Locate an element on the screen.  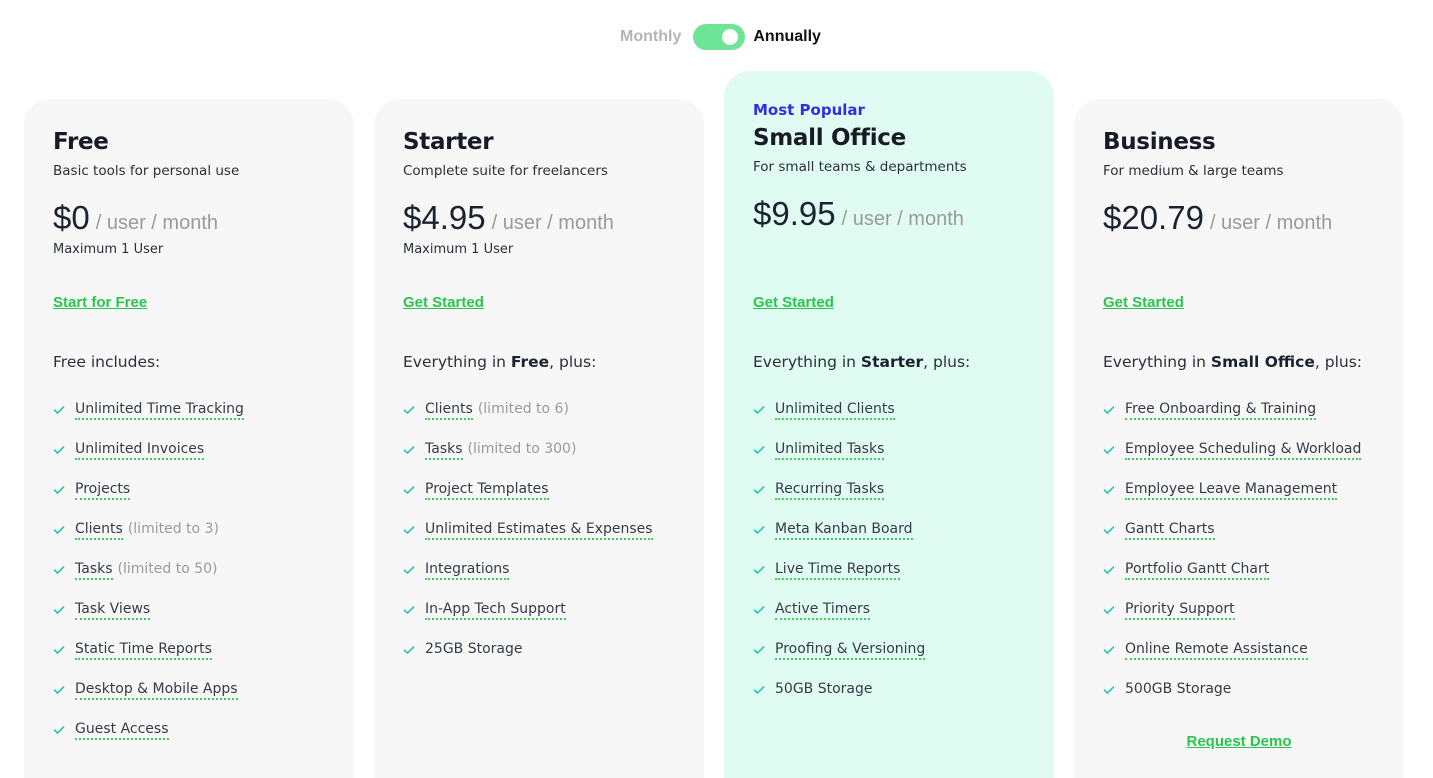
feature-limit-note: (limited to 3) is located at coordinates (173, 529).